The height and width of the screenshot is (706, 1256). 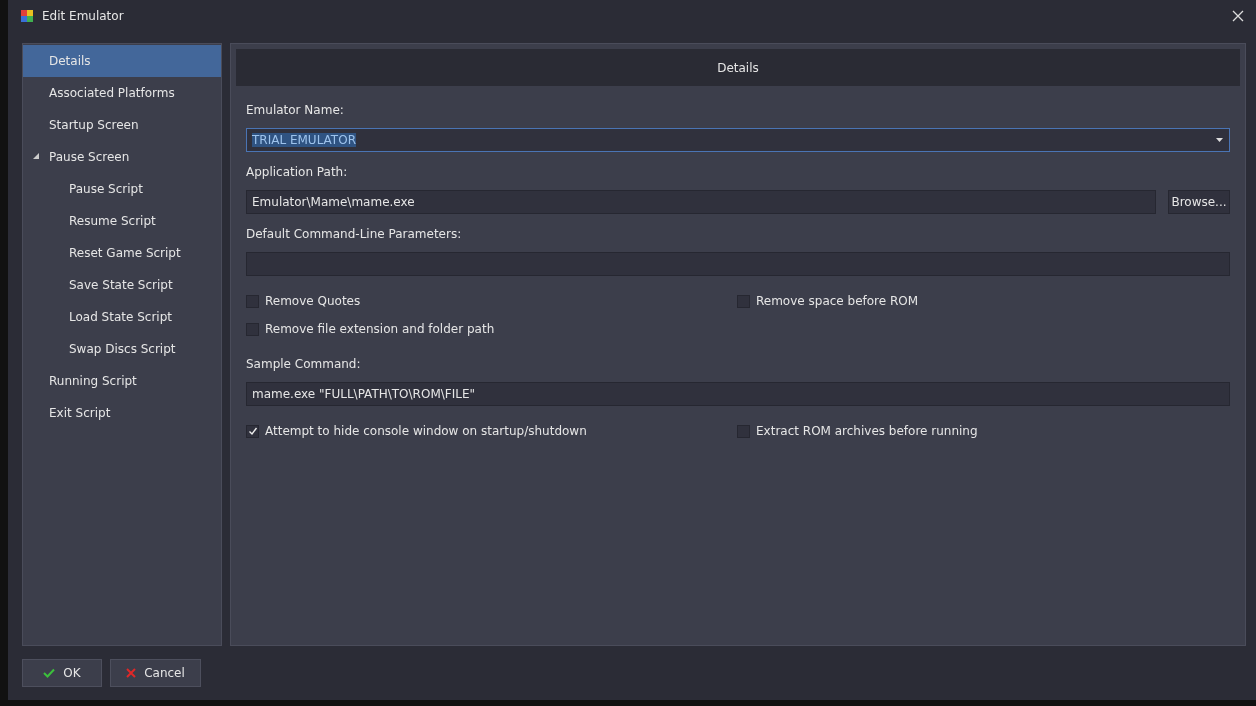 What do you see at coordinates (122, 253) in the screenshot?
I see `sidebar-item: Reset Game Script` at bounding box center [122, 253].